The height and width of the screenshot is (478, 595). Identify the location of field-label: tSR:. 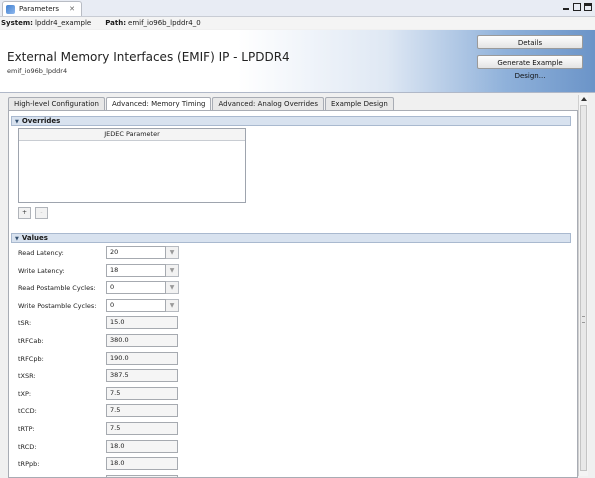
(25, 323).